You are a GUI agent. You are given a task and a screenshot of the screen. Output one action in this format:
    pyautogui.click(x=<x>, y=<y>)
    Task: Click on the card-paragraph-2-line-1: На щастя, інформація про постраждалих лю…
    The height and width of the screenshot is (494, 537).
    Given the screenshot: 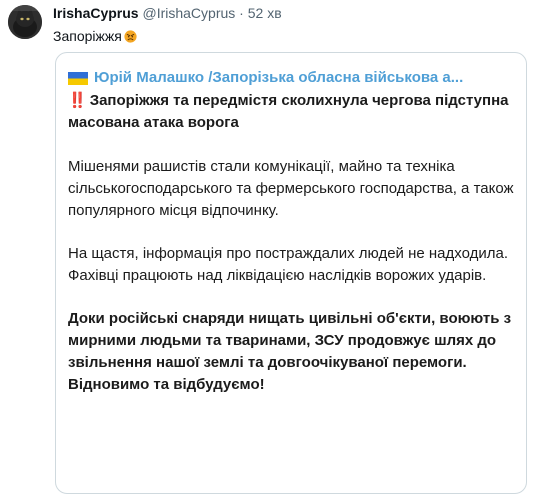 What is the action you would take?
    pyautogui.click(x=288, y=253)
    